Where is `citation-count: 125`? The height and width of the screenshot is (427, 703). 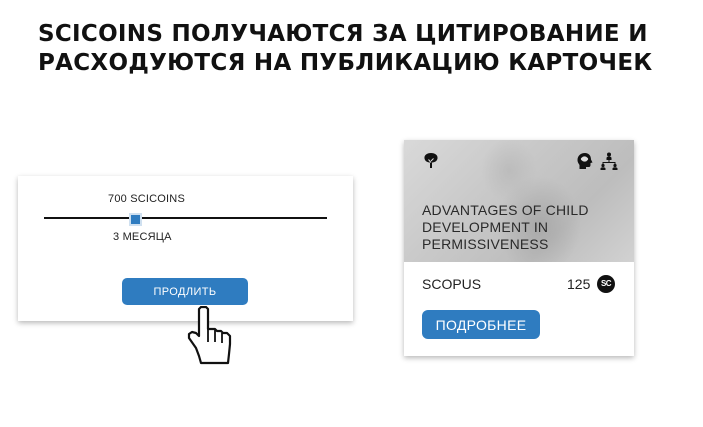
citation-count: 125 is located at coordinates (579, 284).